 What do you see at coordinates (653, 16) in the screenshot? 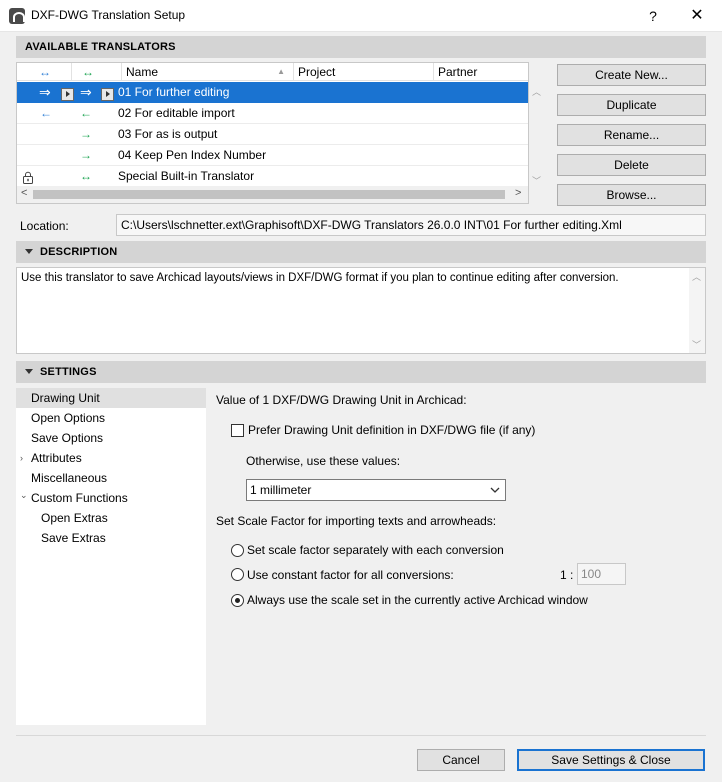
I see `help-button: ?` at bounding box center [653, 16].